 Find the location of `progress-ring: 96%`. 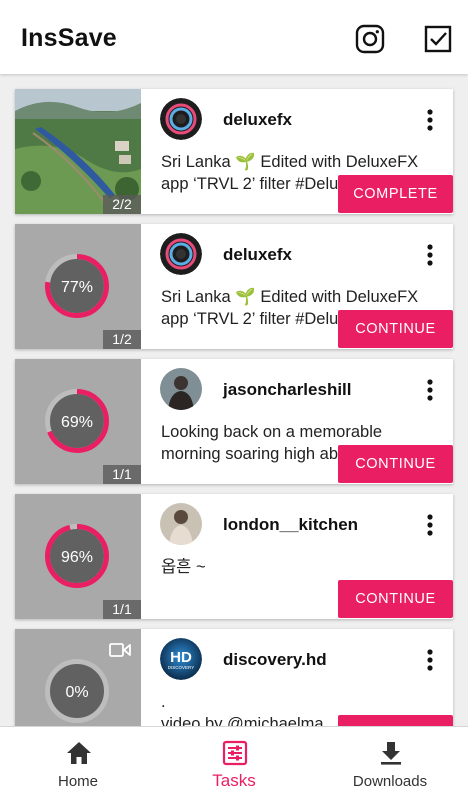

progress-ring: 96% is located at coordinates (77, 556).